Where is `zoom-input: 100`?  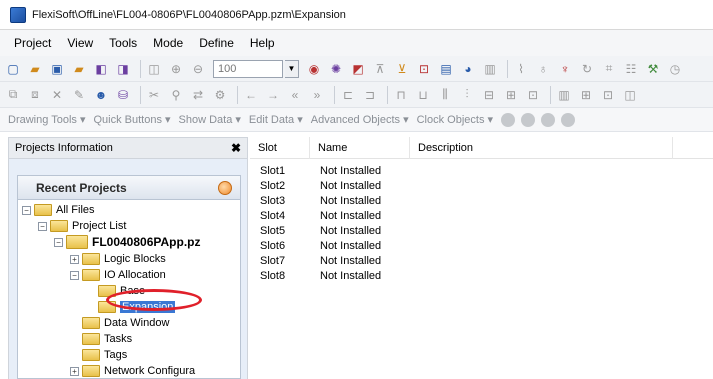 zoom-input: 100 is located at coordinates (248, 68).